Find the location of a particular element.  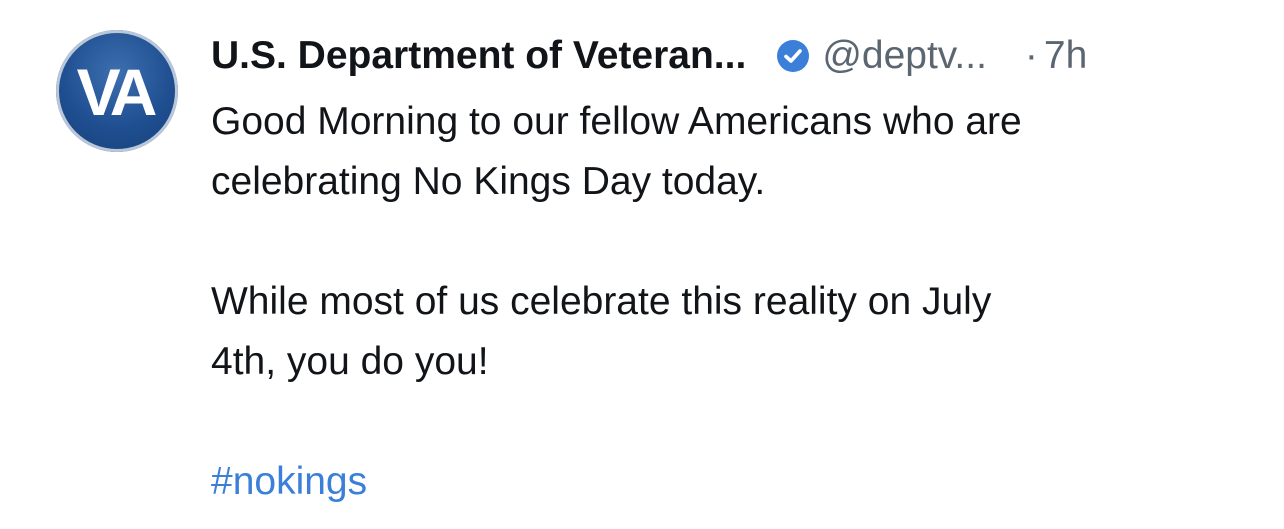

verified-badge-icon is located at coordinates (793, 56).